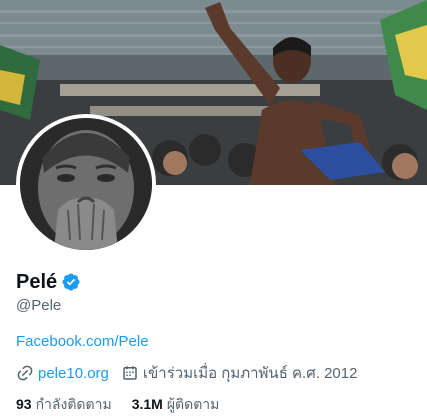  Describe the element at coordinates (73, 373) in the screenshot. I see `website-link: pele10.org` at that location.